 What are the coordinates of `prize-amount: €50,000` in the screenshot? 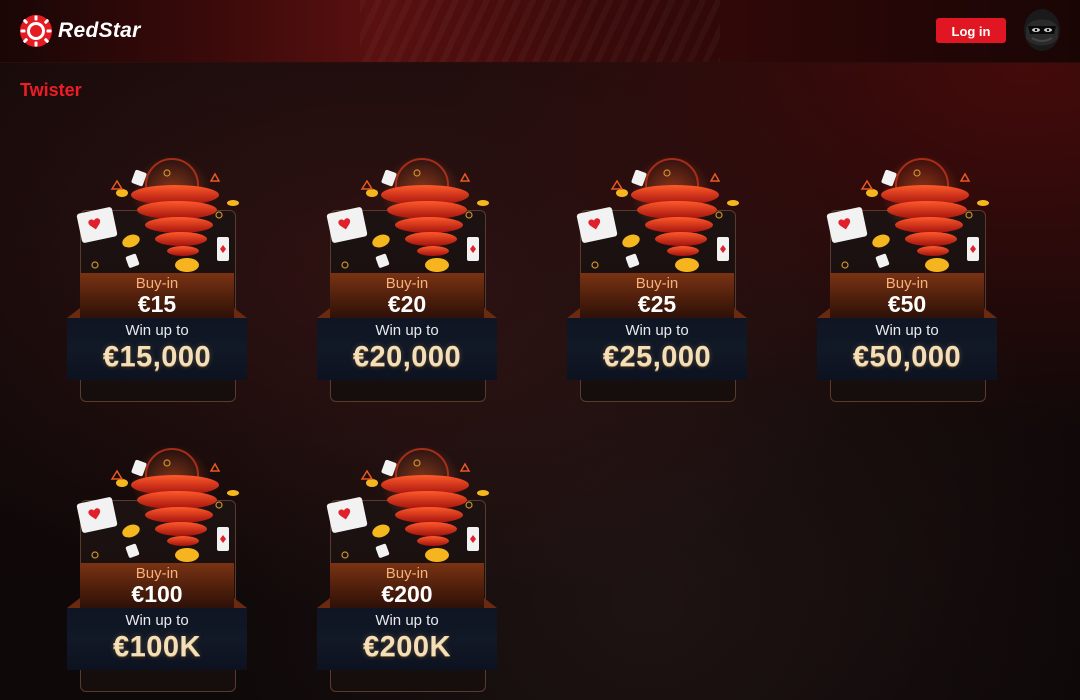 It's located at (907, 357).